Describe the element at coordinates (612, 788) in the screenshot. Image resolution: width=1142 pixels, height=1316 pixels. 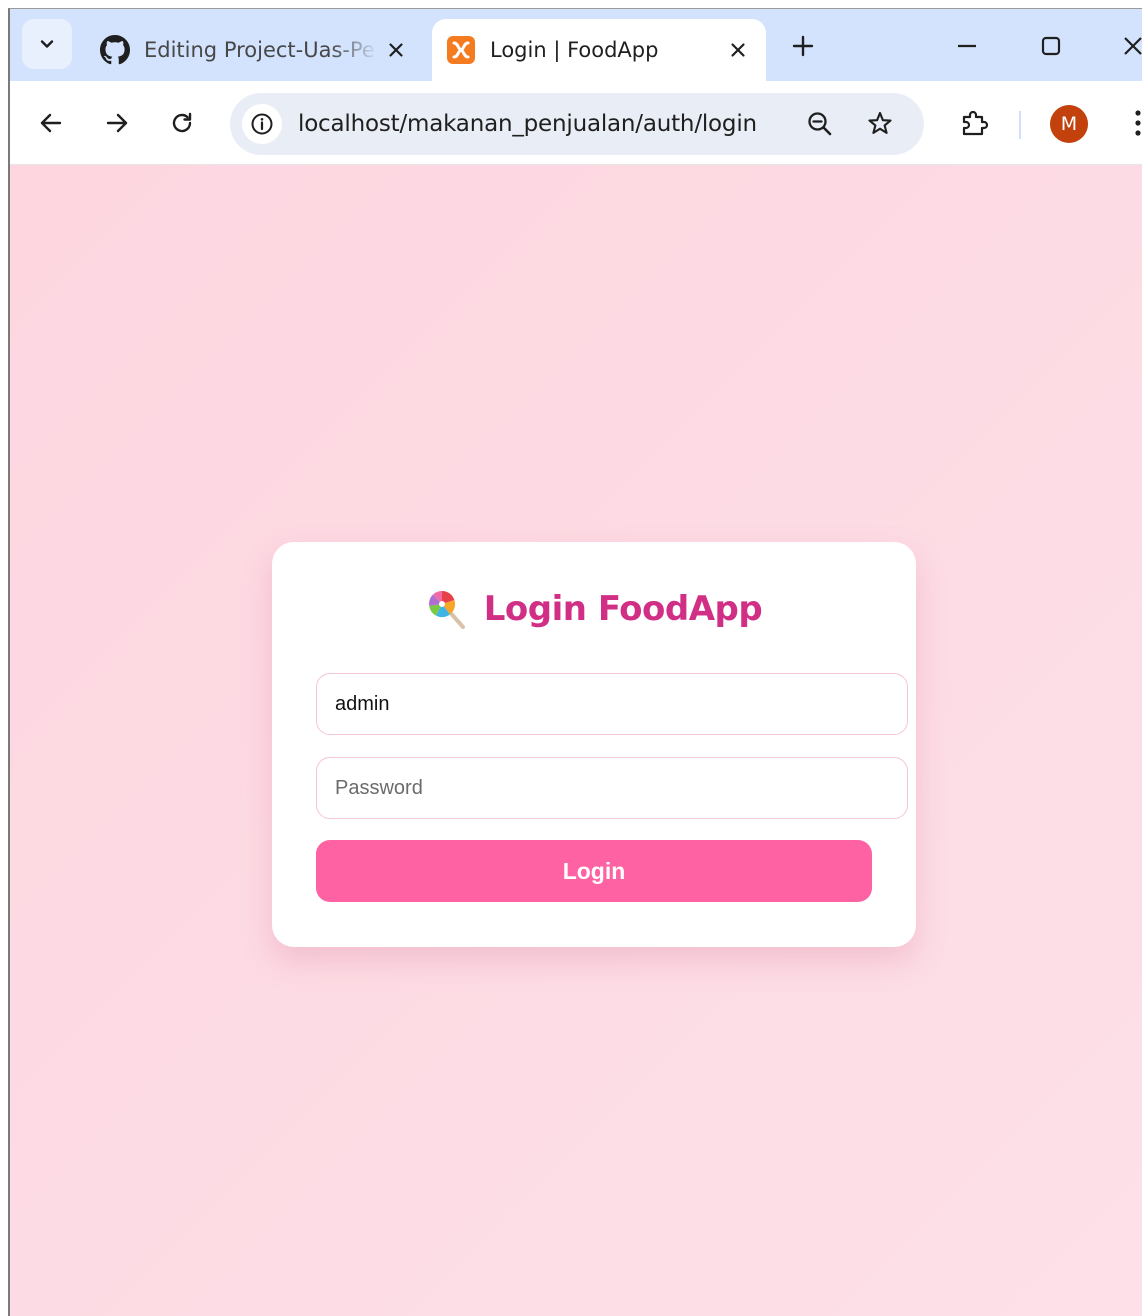
I see `password-input` at that location.